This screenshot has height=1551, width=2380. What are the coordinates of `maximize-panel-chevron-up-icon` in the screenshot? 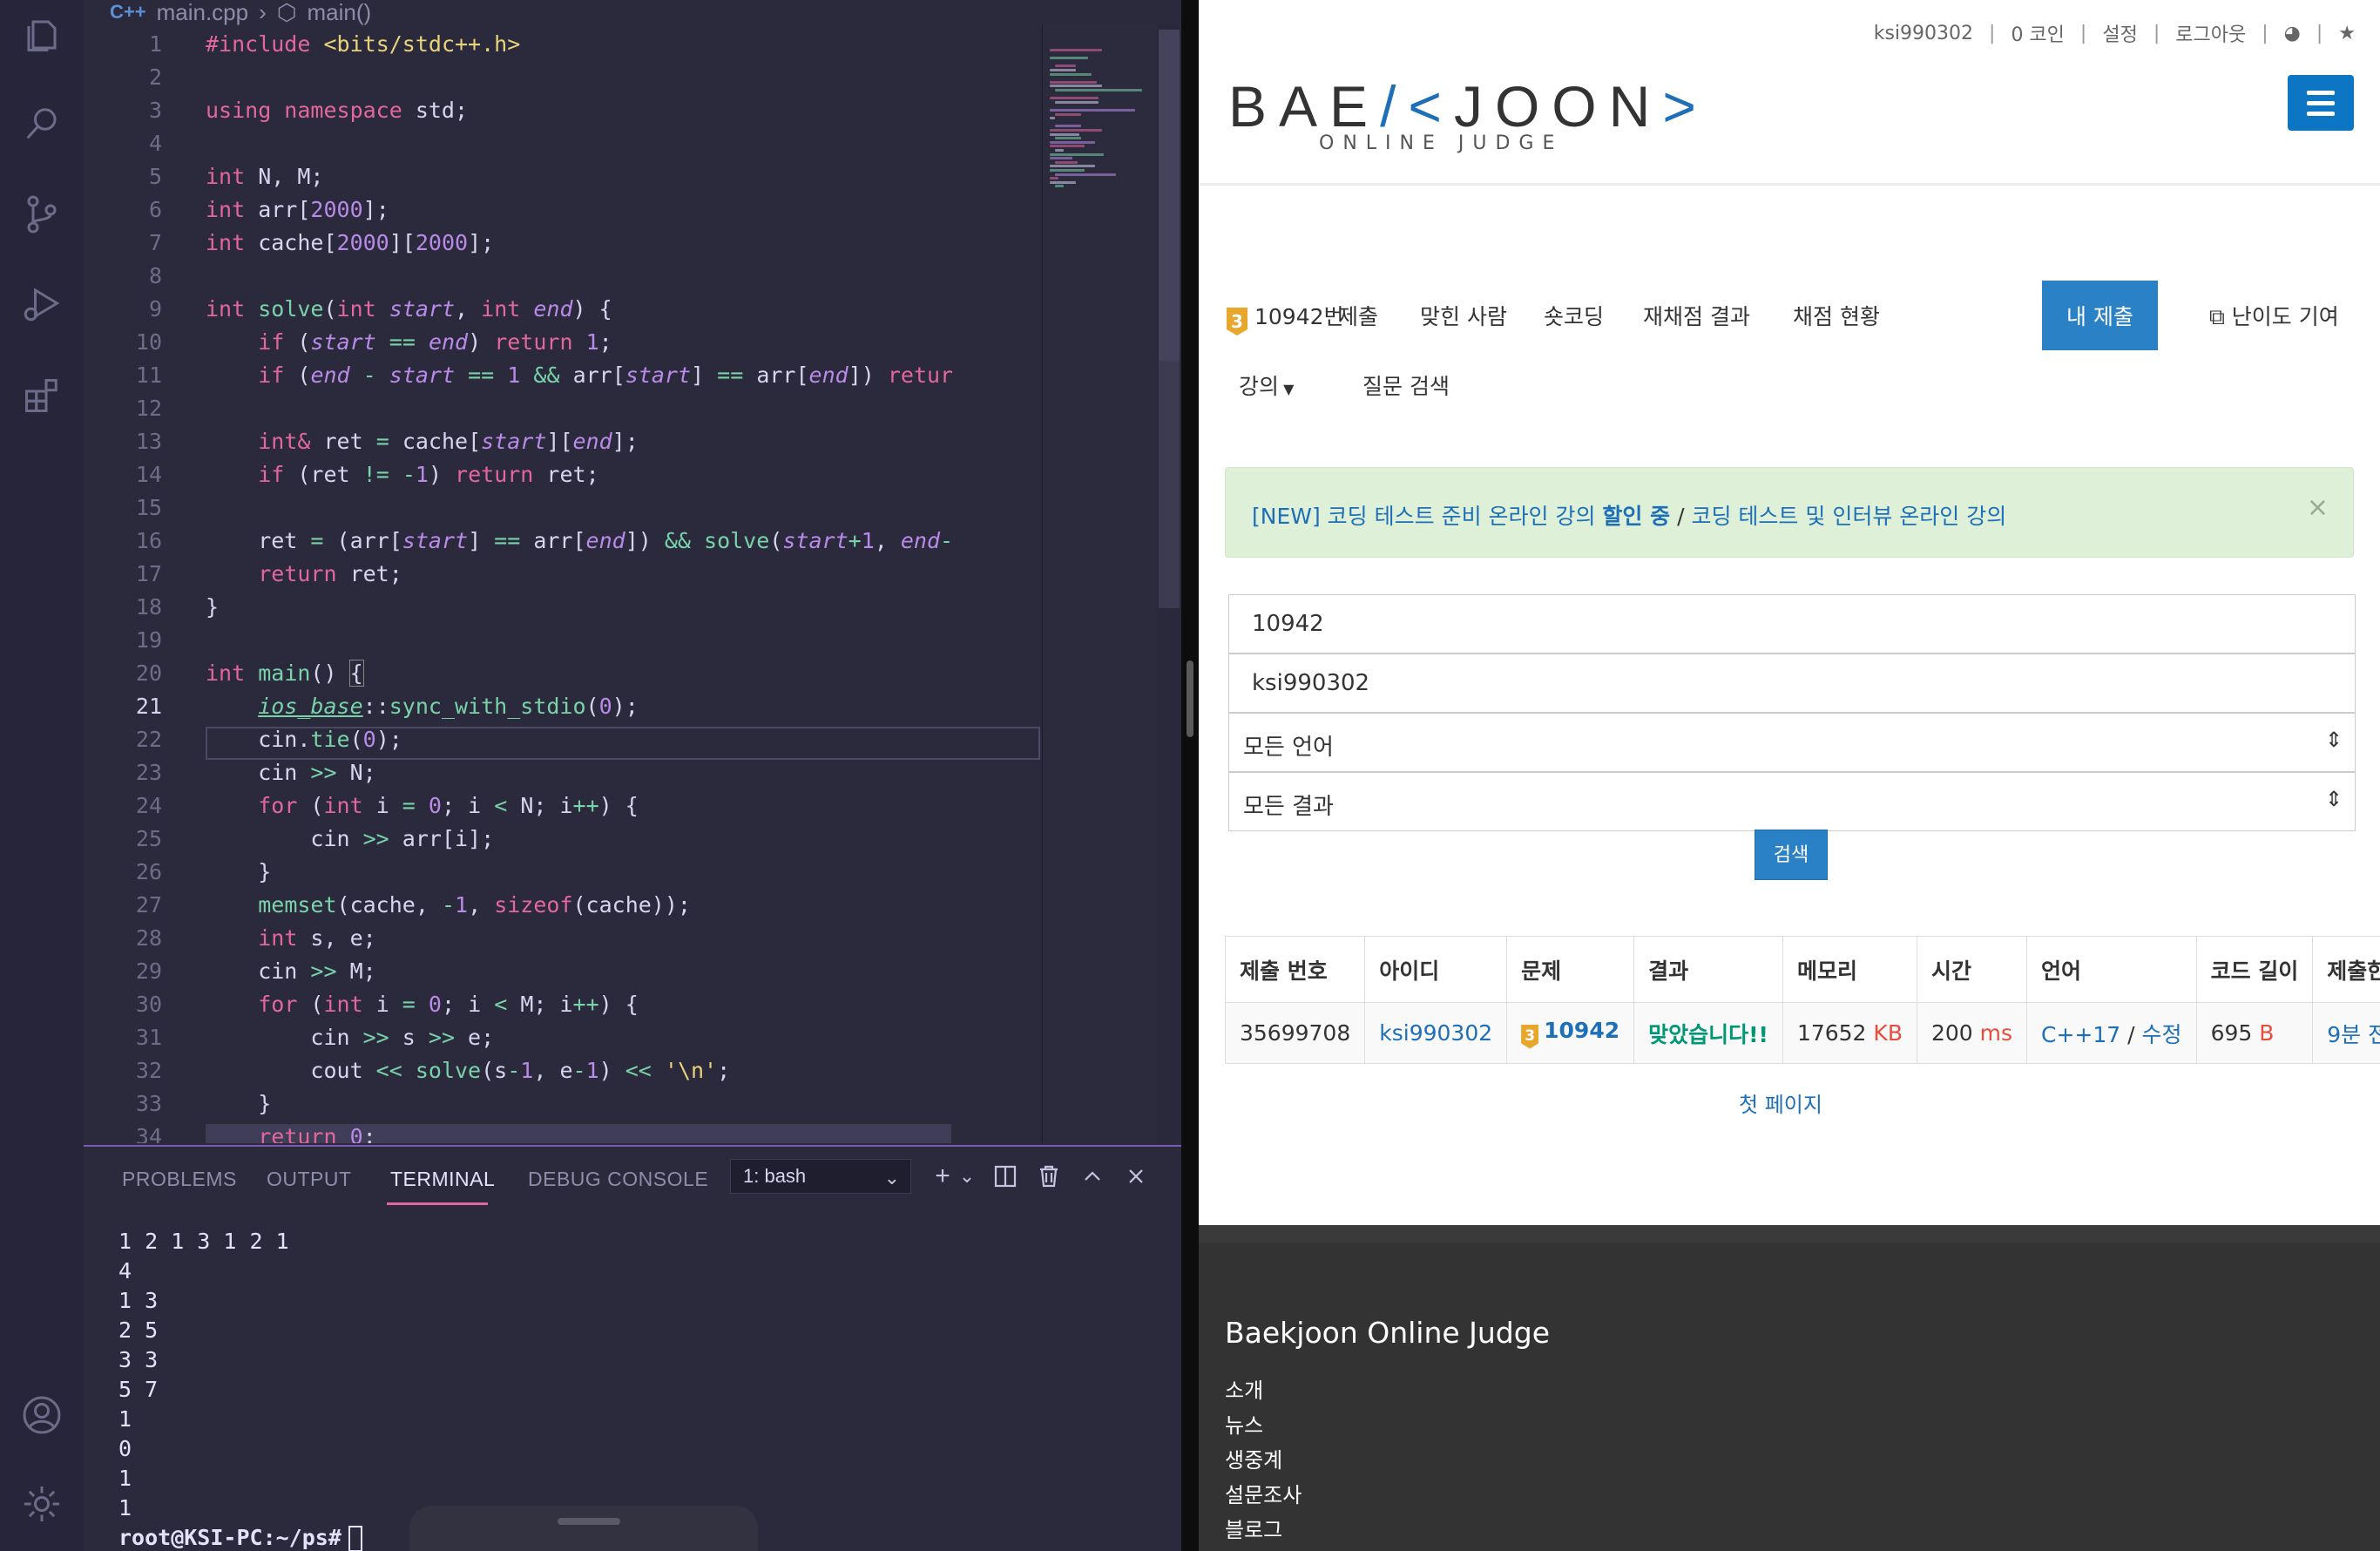 It's located at (1092, 1176).